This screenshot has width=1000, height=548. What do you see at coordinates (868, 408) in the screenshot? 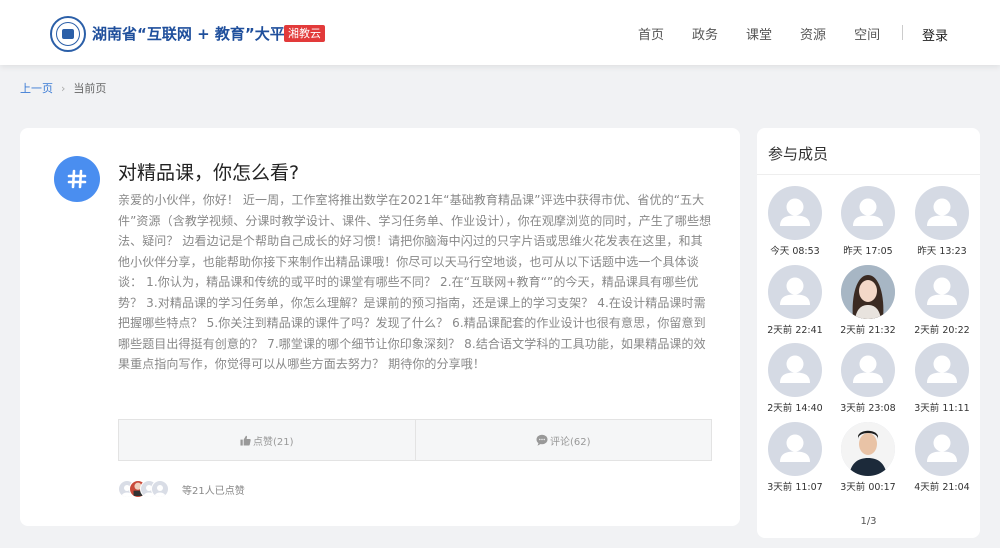
I see `member-time: 3天前 23:08` at bounding box center [868, 408].